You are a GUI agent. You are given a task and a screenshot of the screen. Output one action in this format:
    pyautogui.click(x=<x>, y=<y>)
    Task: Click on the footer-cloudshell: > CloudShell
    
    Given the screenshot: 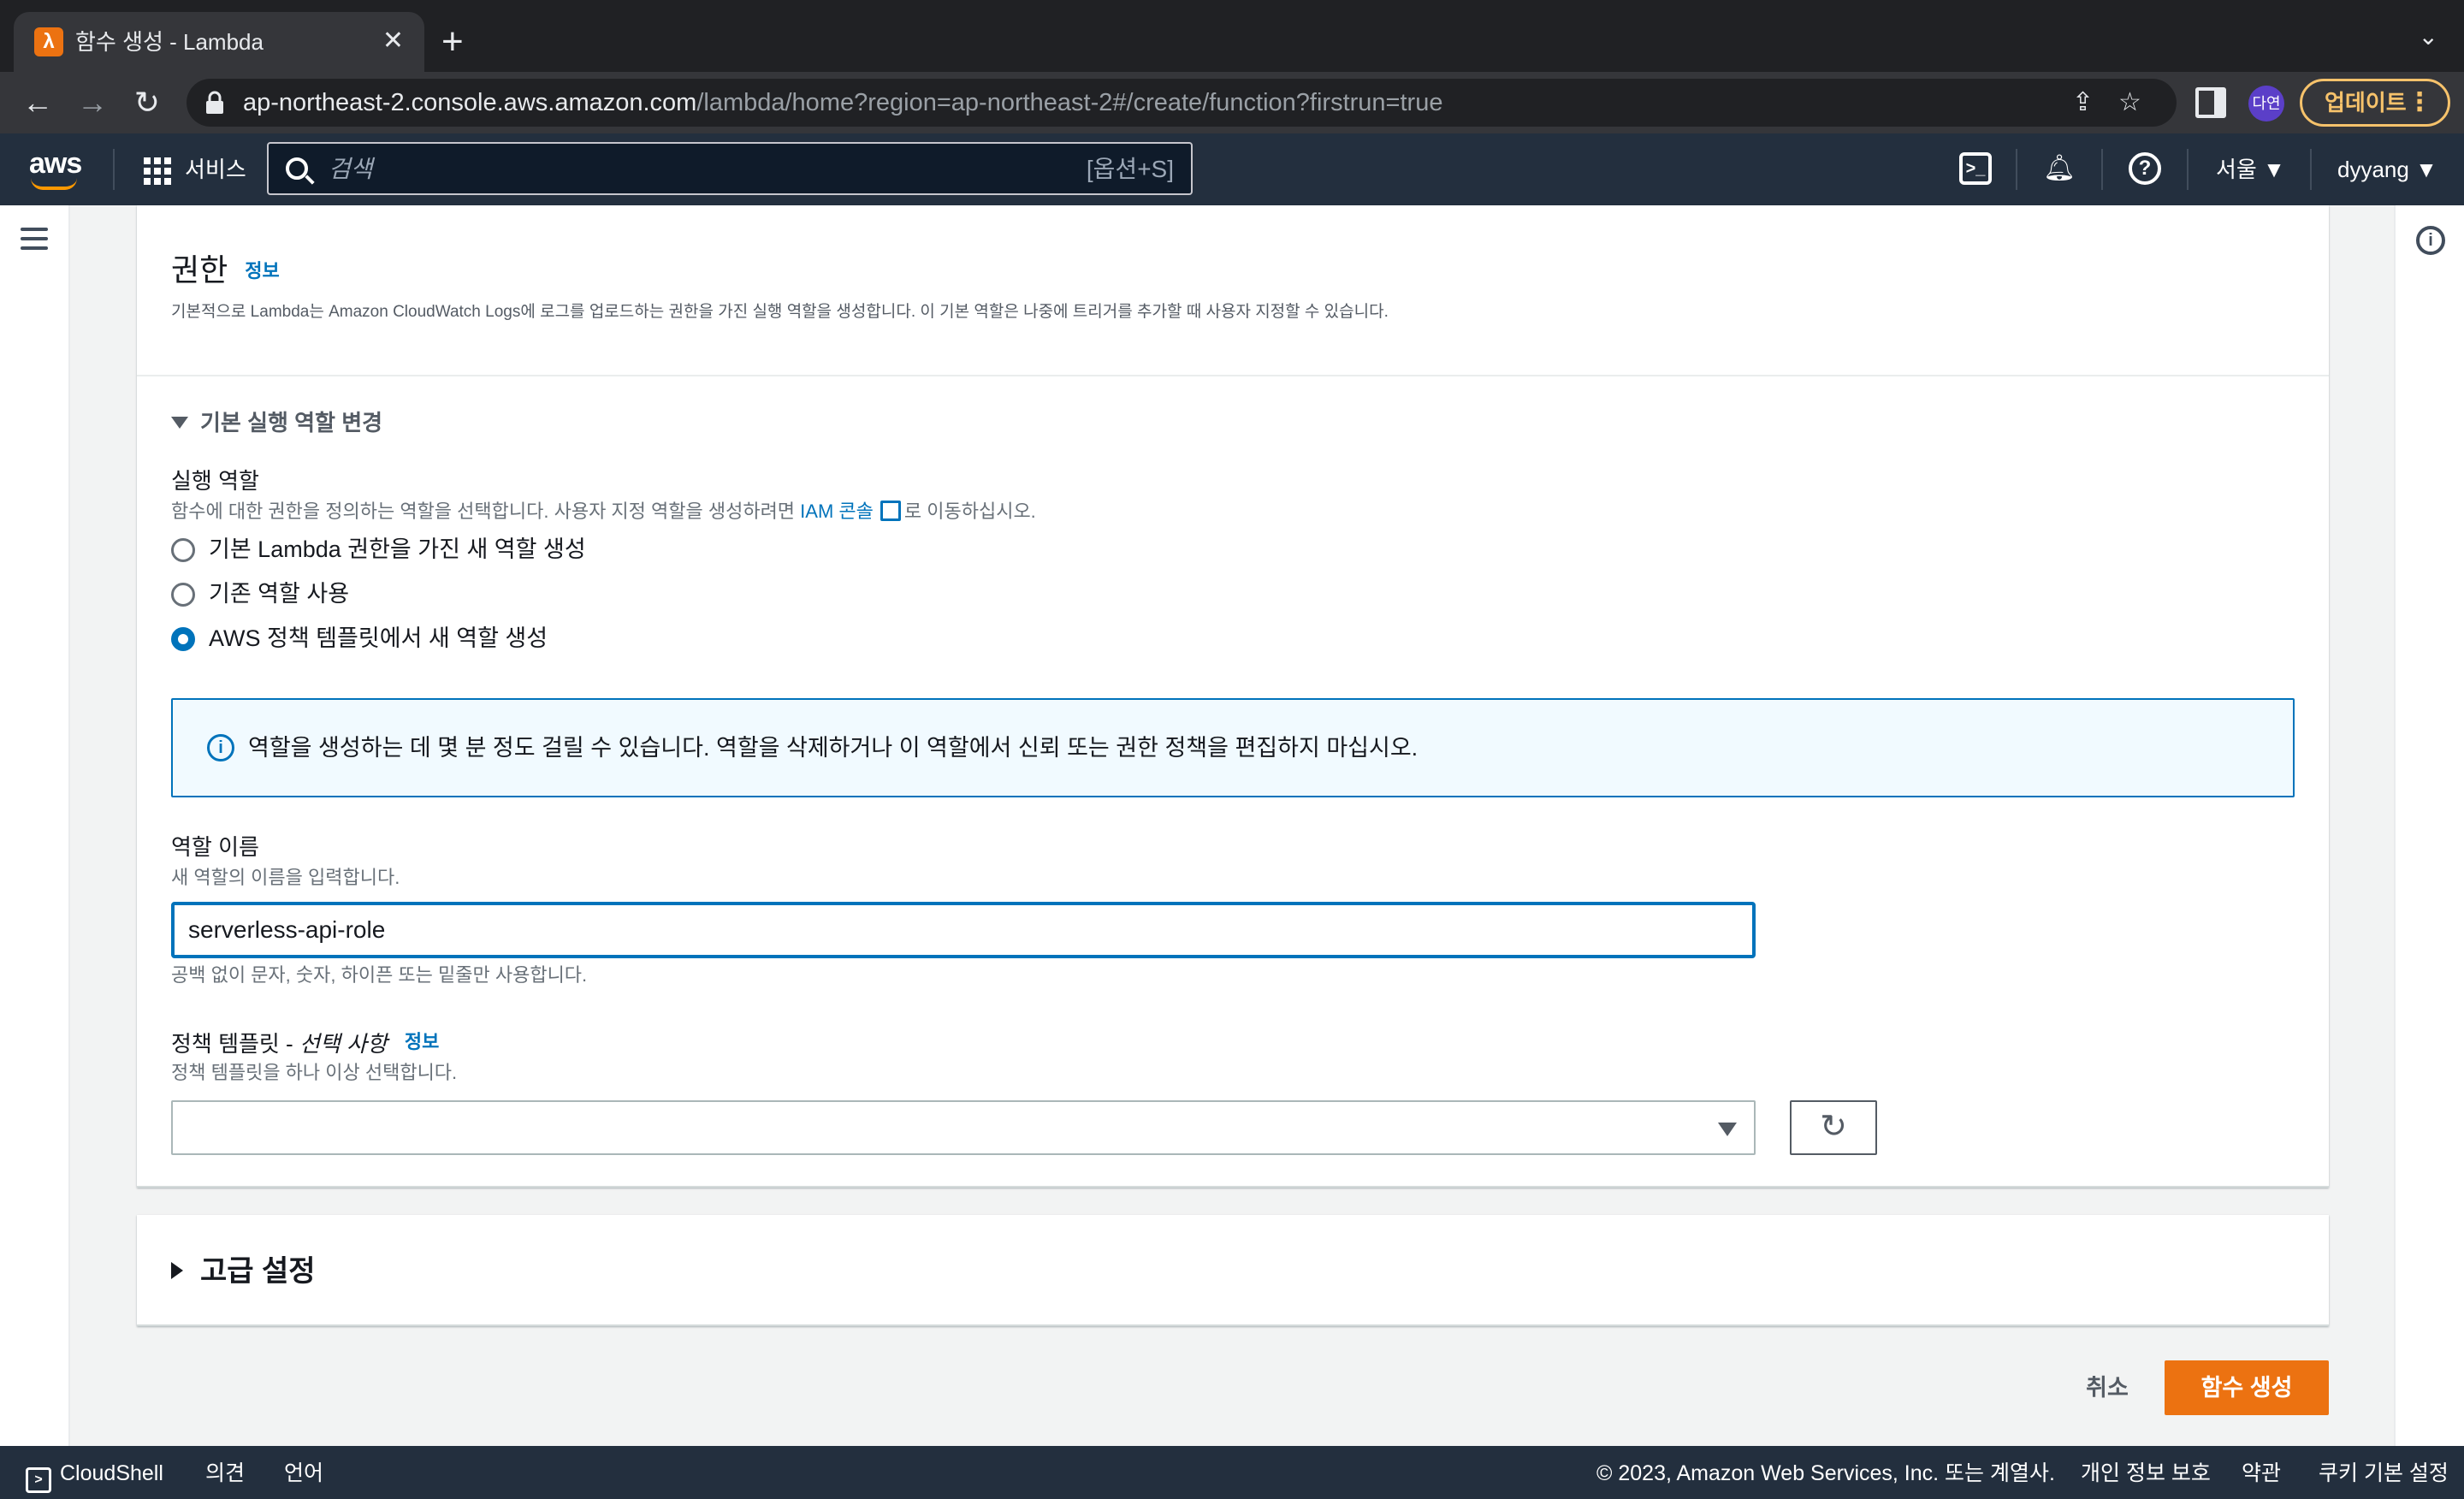 What is the action you would take?
    pyautogui.click(x=94, y=1476)
    